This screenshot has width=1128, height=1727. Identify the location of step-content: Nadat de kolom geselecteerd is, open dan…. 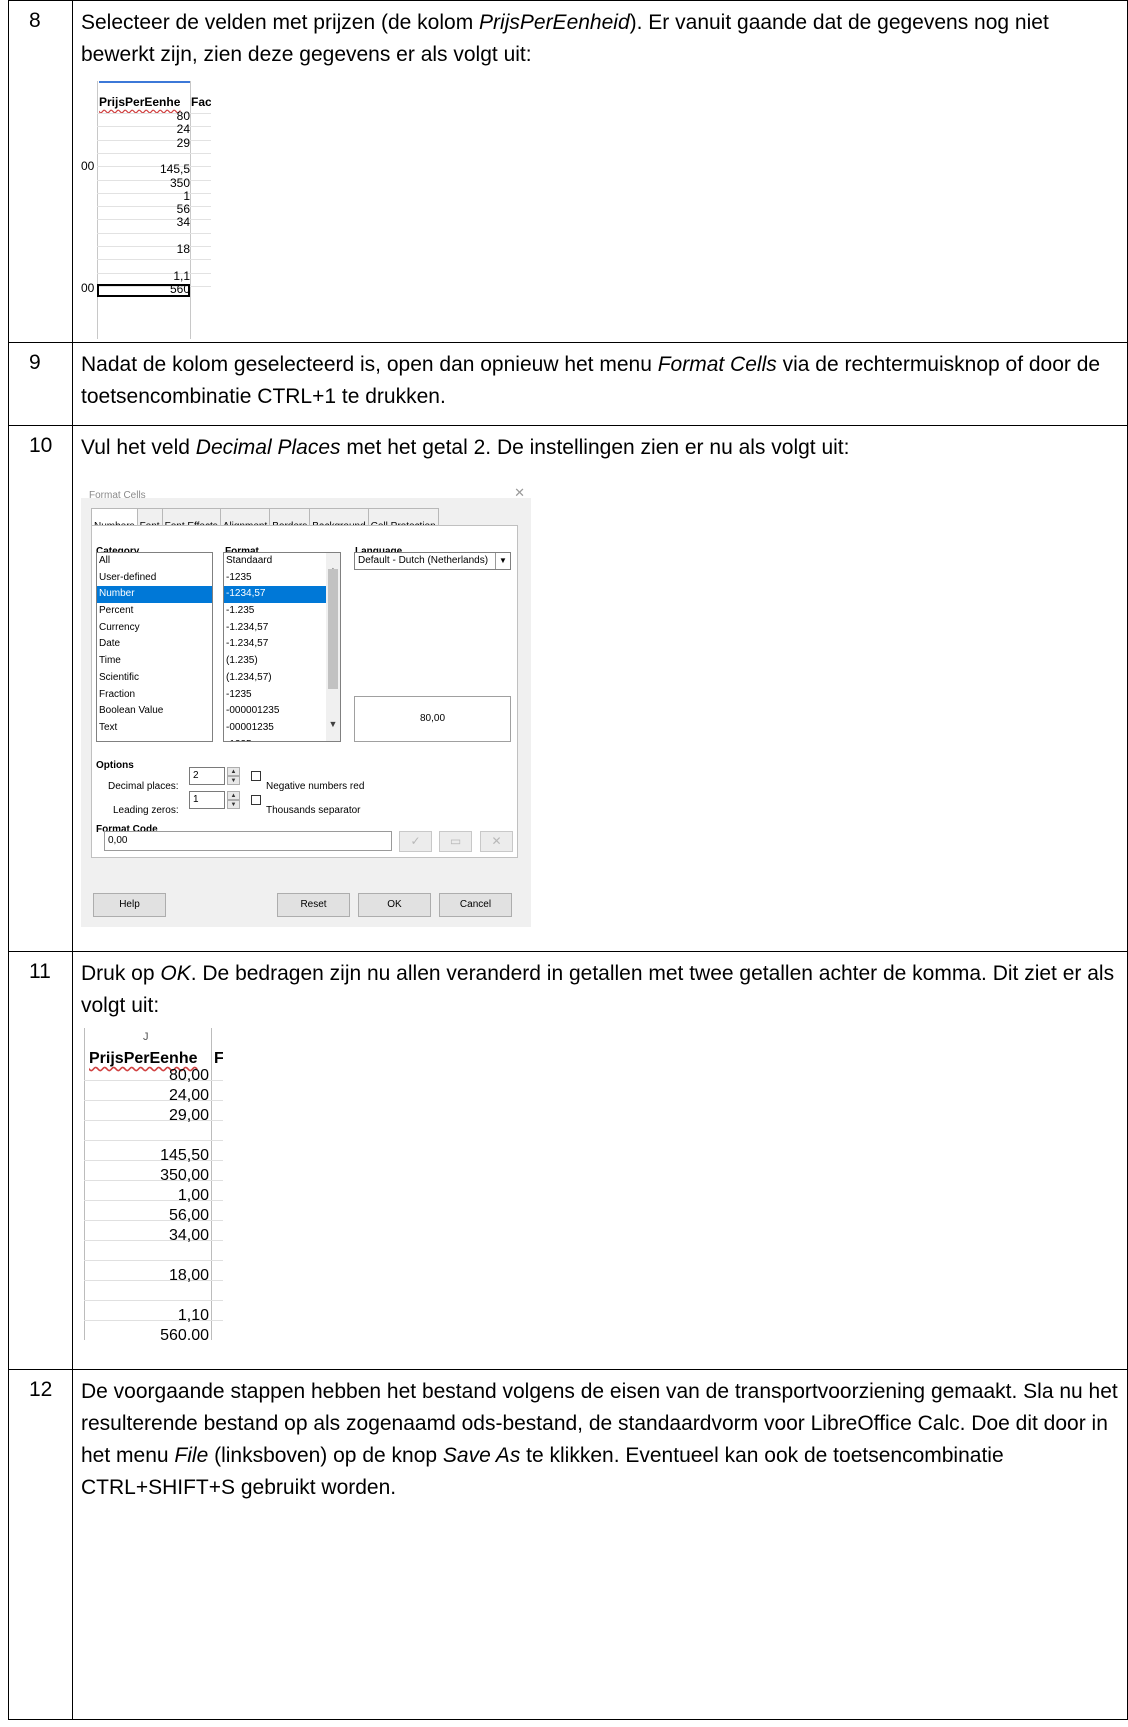
(600, 384).